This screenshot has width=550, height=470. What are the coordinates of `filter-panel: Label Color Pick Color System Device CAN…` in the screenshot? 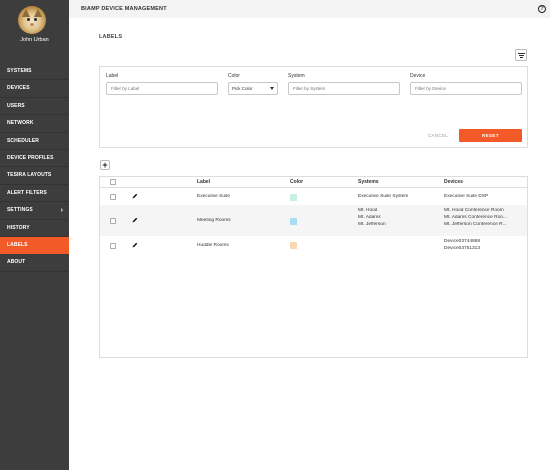 It's located at (313, 107).